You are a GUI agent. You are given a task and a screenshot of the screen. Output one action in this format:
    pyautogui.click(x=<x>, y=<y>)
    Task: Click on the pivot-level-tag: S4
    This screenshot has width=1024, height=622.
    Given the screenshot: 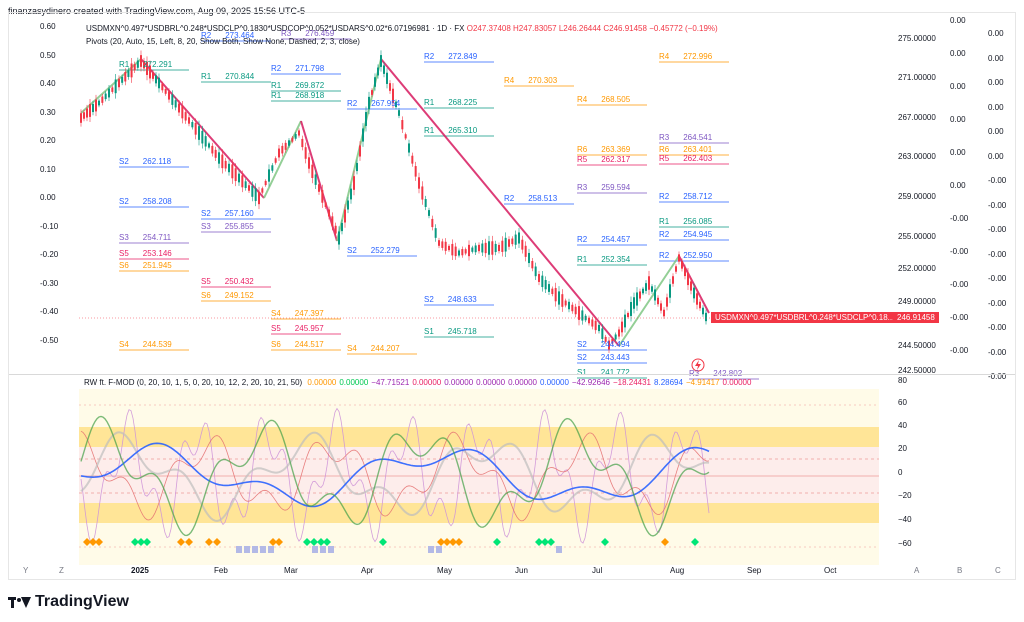 What is the action you would take?
    pyautogui.click(x=352, y=348)
    